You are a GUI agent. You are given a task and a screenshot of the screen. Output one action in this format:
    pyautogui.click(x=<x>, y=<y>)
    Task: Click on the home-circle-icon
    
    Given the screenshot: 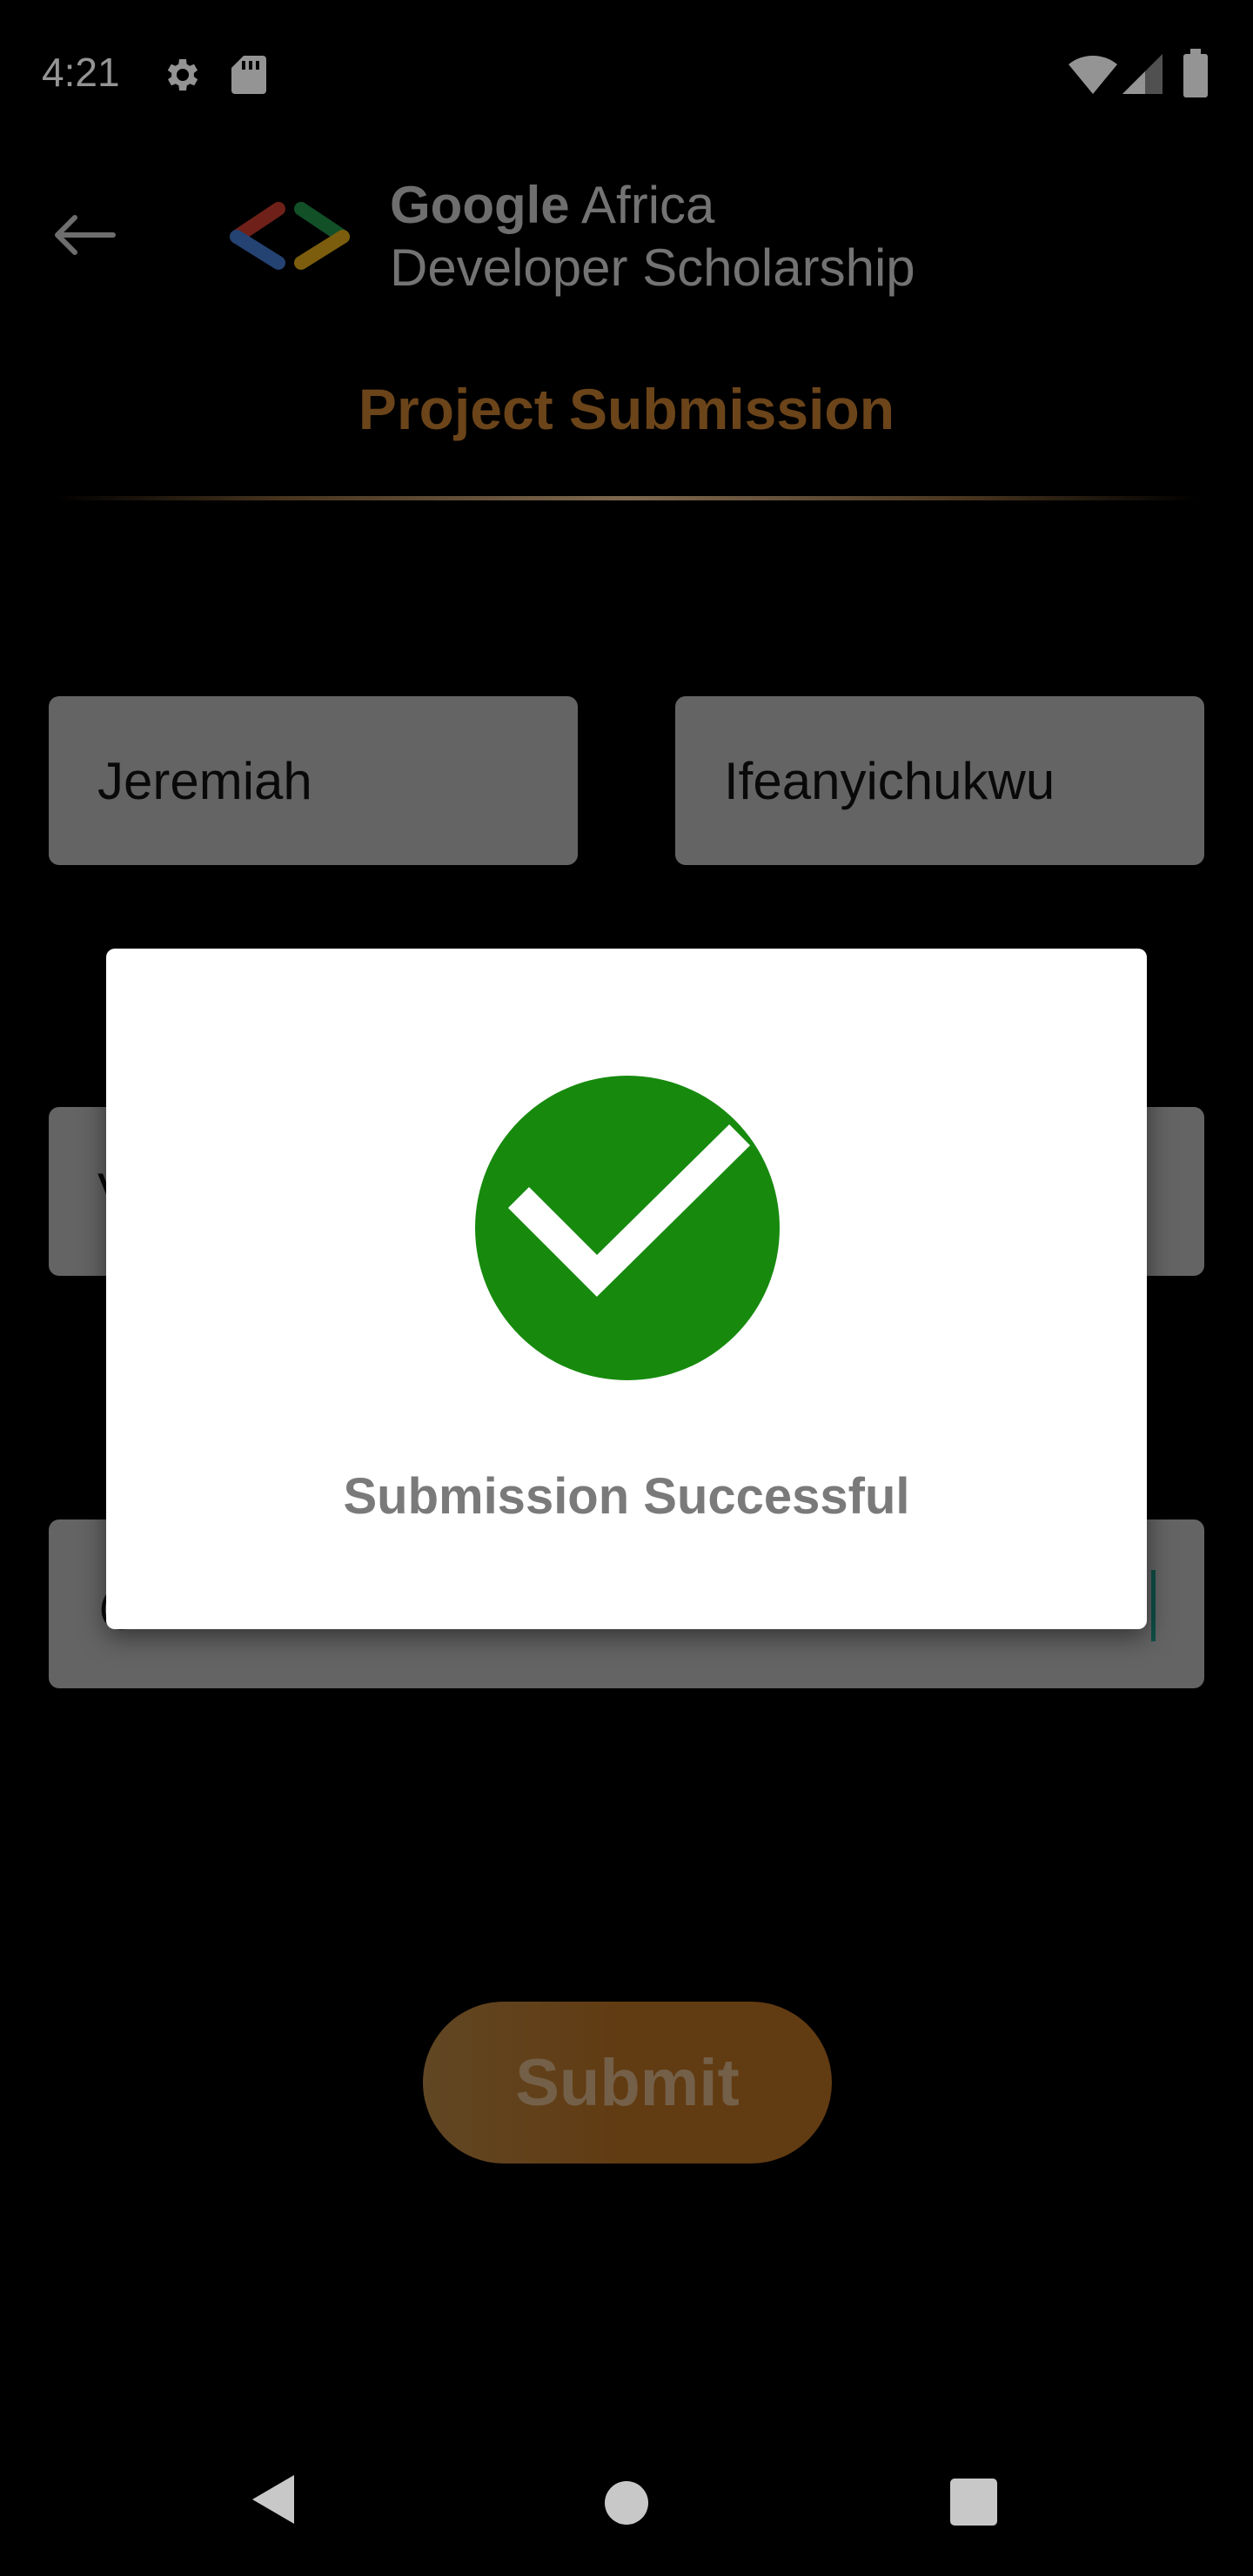 What is the action you would take?
    pyautogui.click(x=626, y=2503)
    